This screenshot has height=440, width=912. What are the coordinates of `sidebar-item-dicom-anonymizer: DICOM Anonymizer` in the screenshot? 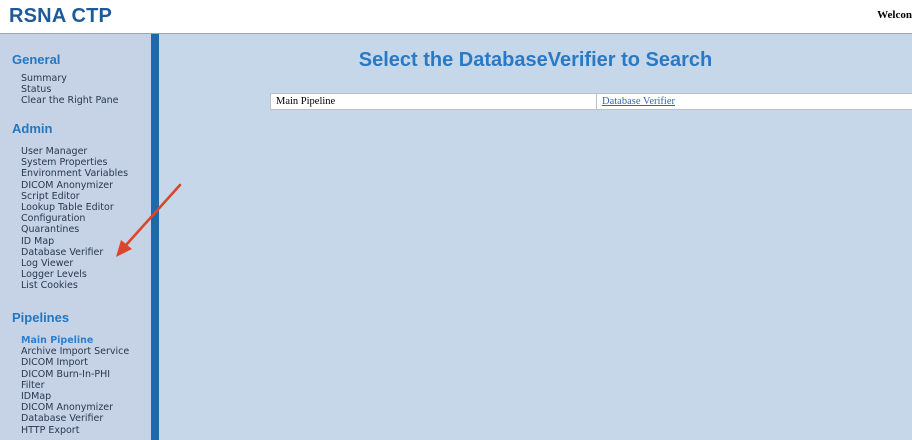 It's located at (74, 185).